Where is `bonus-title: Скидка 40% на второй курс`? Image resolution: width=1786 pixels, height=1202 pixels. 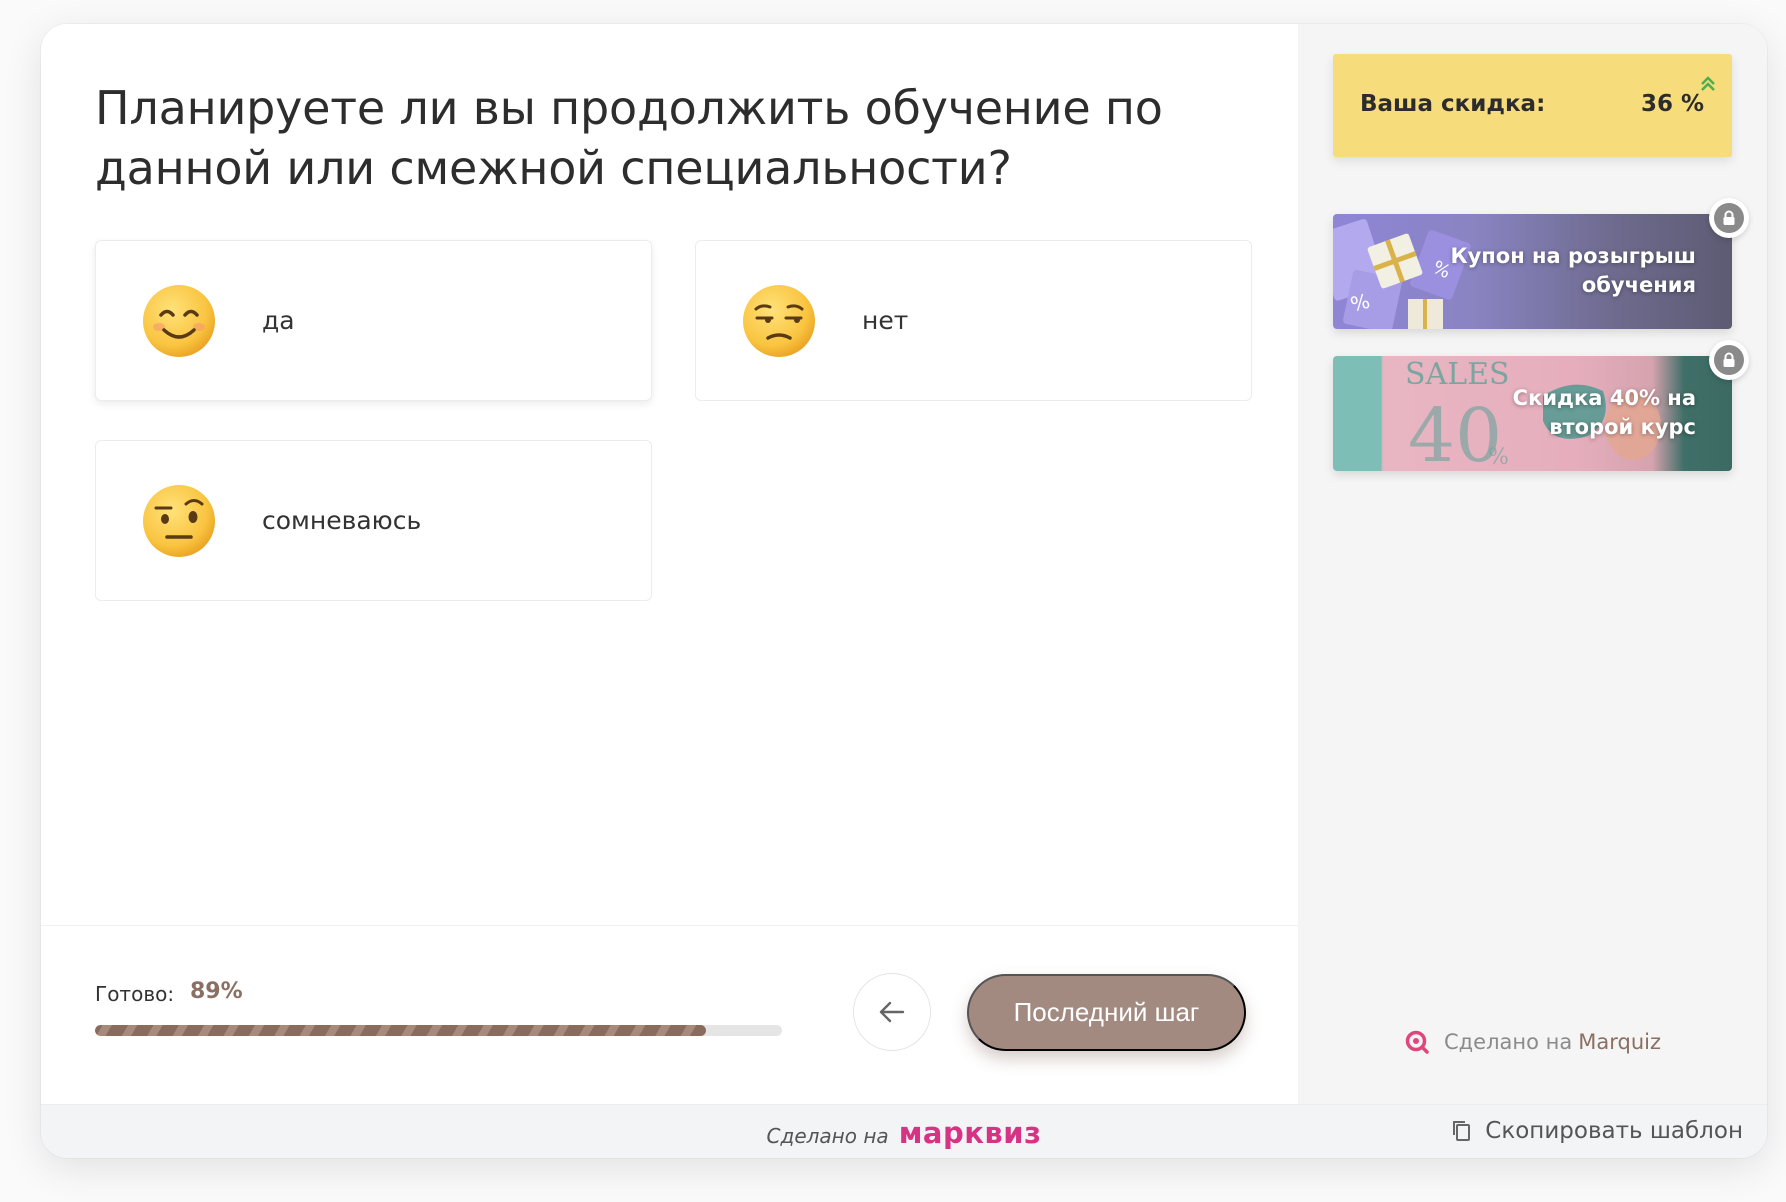
bonus-title: Скидка 40% на второй курс is located at coordinates (1604, 412).